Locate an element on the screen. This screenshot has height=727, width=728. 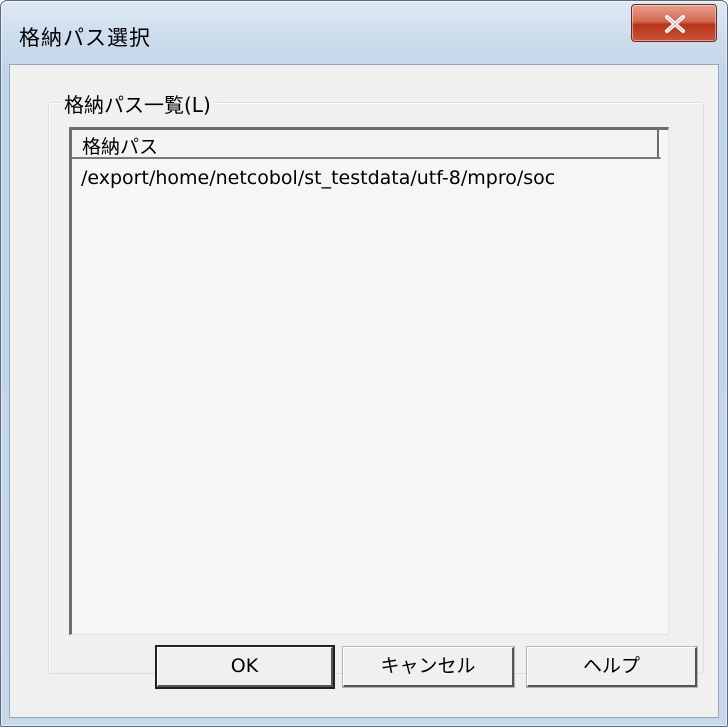
close-button is located at coordinates (674, 23).